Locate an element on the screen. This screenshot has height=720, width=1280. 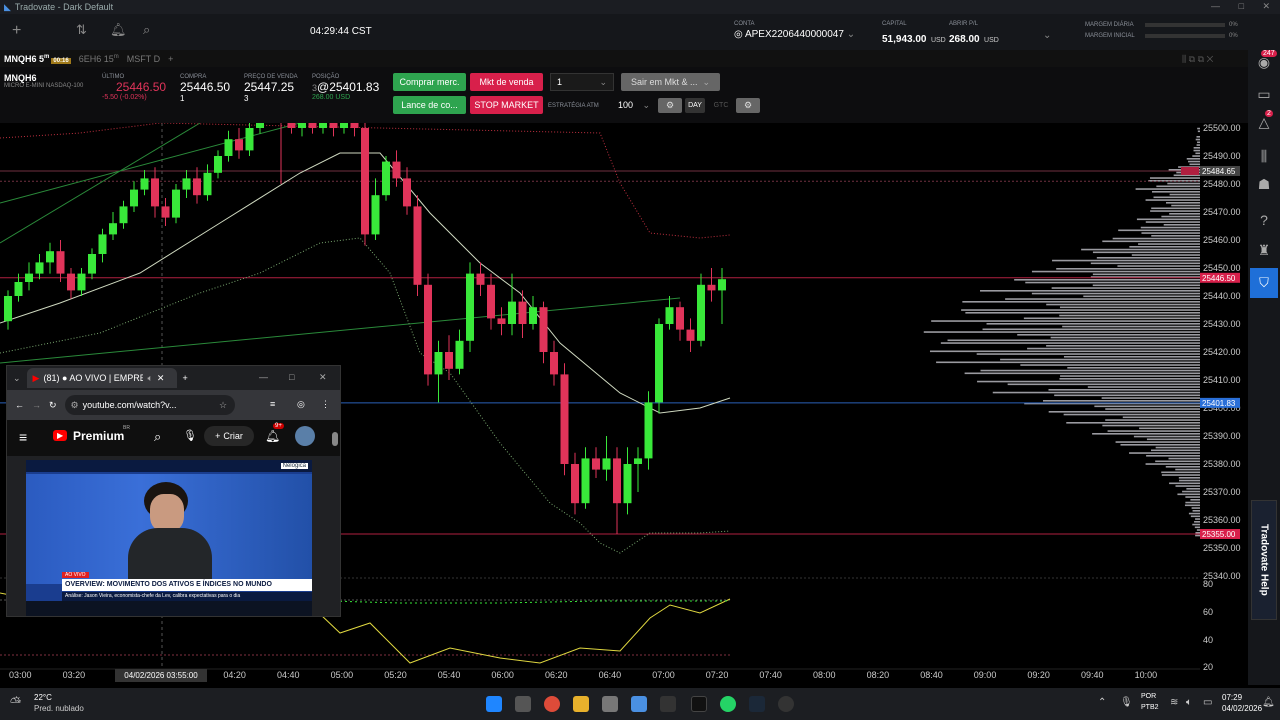
star-icon: ☆ is located at coordinates (223, 405).